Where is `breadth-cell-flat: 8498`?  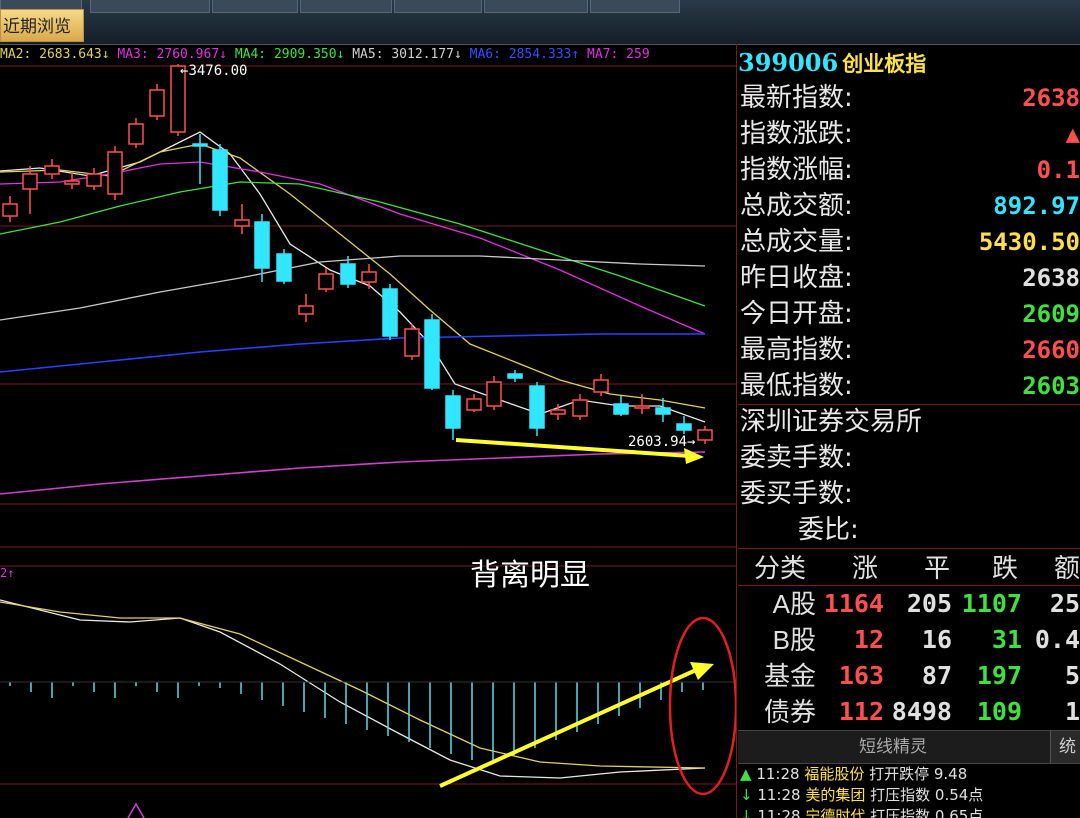 breadth-cell-flat: 8498 is located at coordinates (921, 711).